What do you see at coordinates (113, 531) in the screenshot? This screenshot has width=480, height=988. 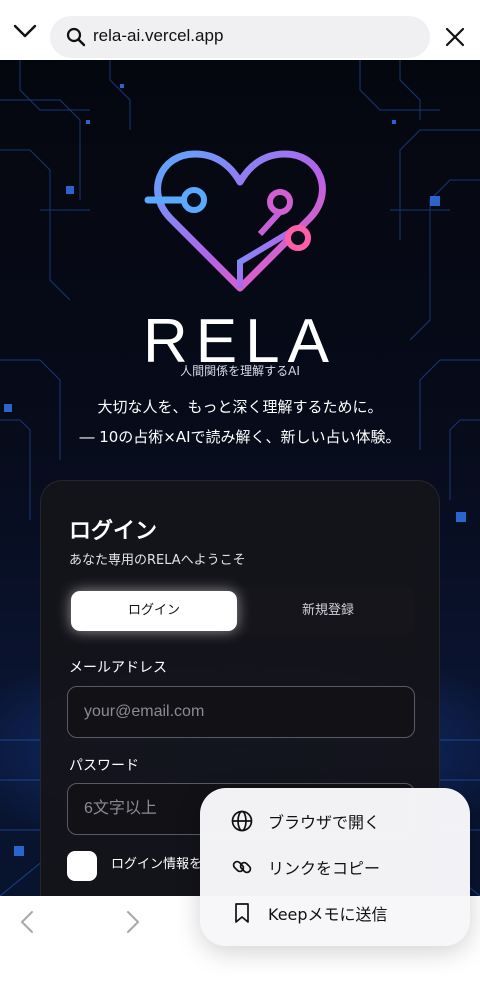 I see `card-title: ログイン` at bounding box center [113, 531].